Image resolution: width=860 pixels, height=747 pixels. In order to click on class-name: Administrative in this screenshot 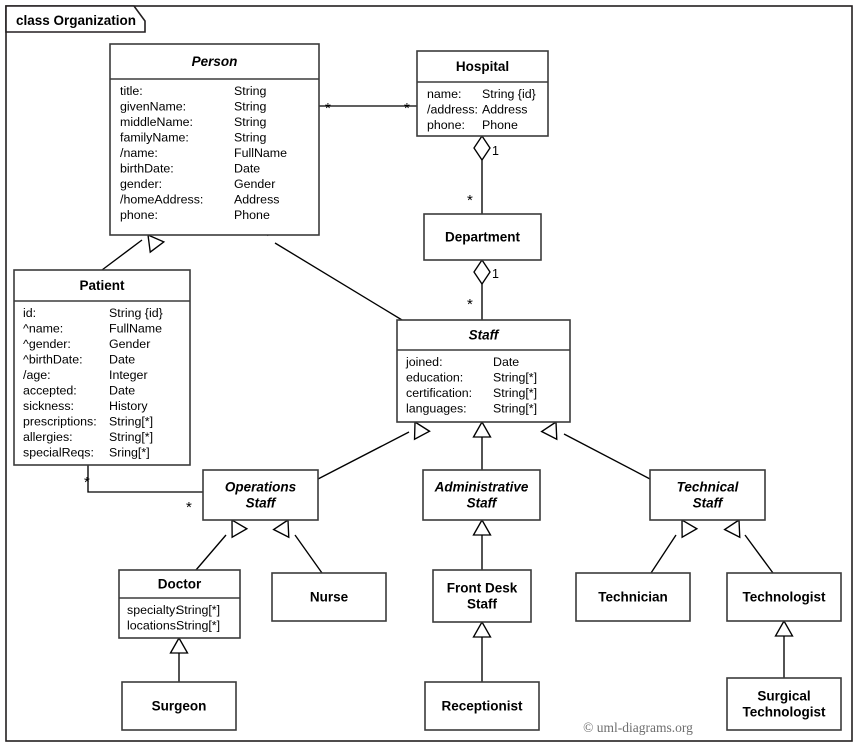, I will do `click(481, 487)`.